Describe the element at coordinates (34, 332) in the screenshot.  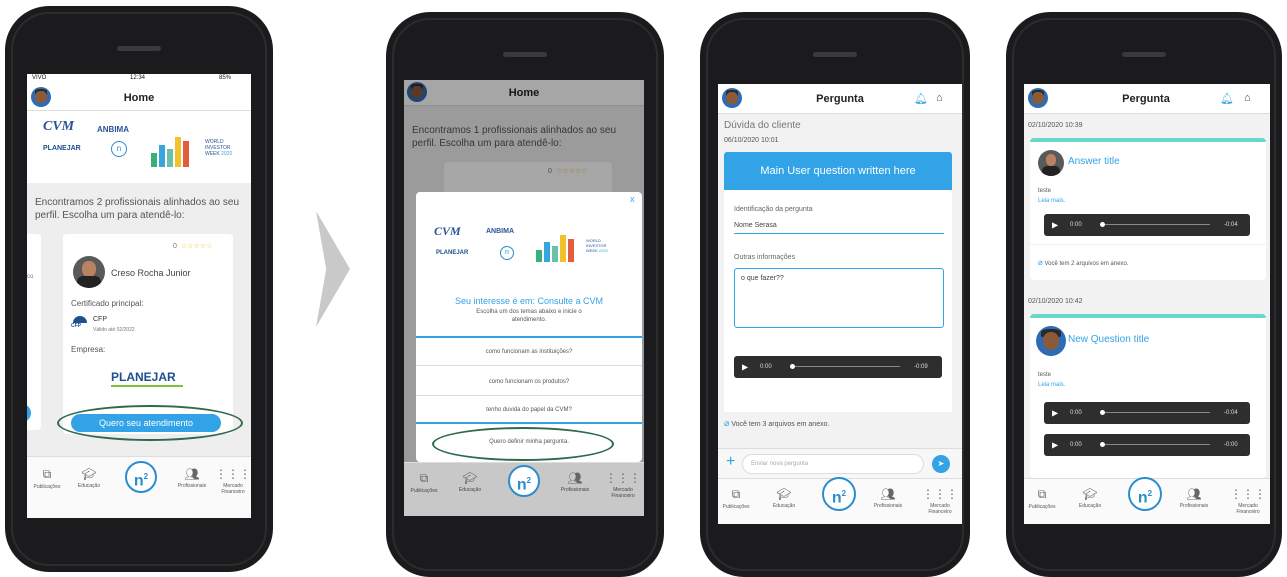
I see `previous-professional-card: co` at that location.